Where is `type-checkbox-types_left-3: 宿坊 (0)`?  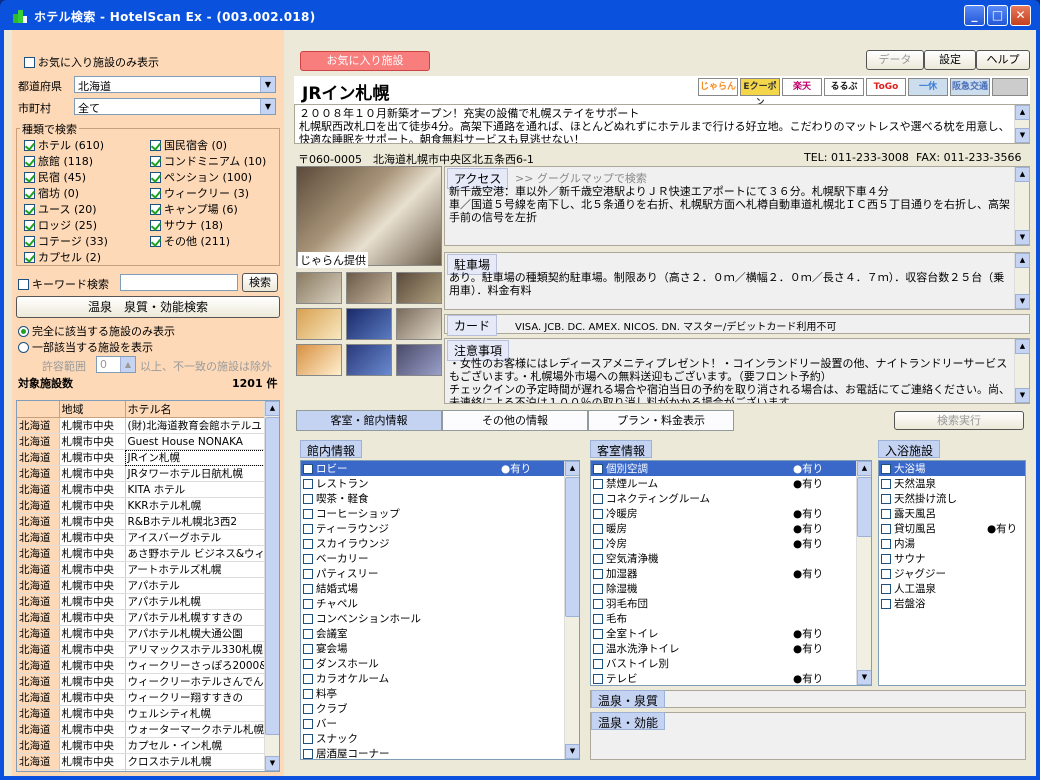 type-checkbox-types_left-3: 宿坊 (0) is located at coordinates (66, 193).